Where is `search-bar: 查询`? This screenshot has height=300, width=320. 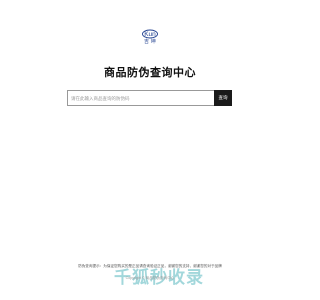
search-bar: 查询 is located at coordinates (149, 98).